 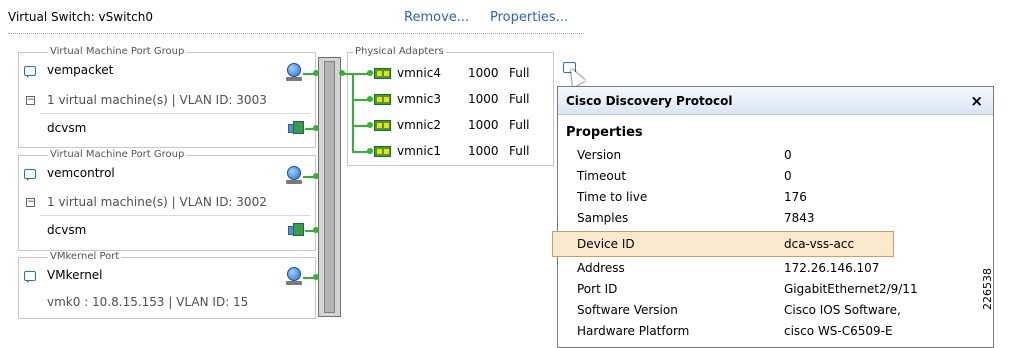 I want to click on popup-titlebar: Cisco Discovery Protocol ×, so click(x=775, y=101).